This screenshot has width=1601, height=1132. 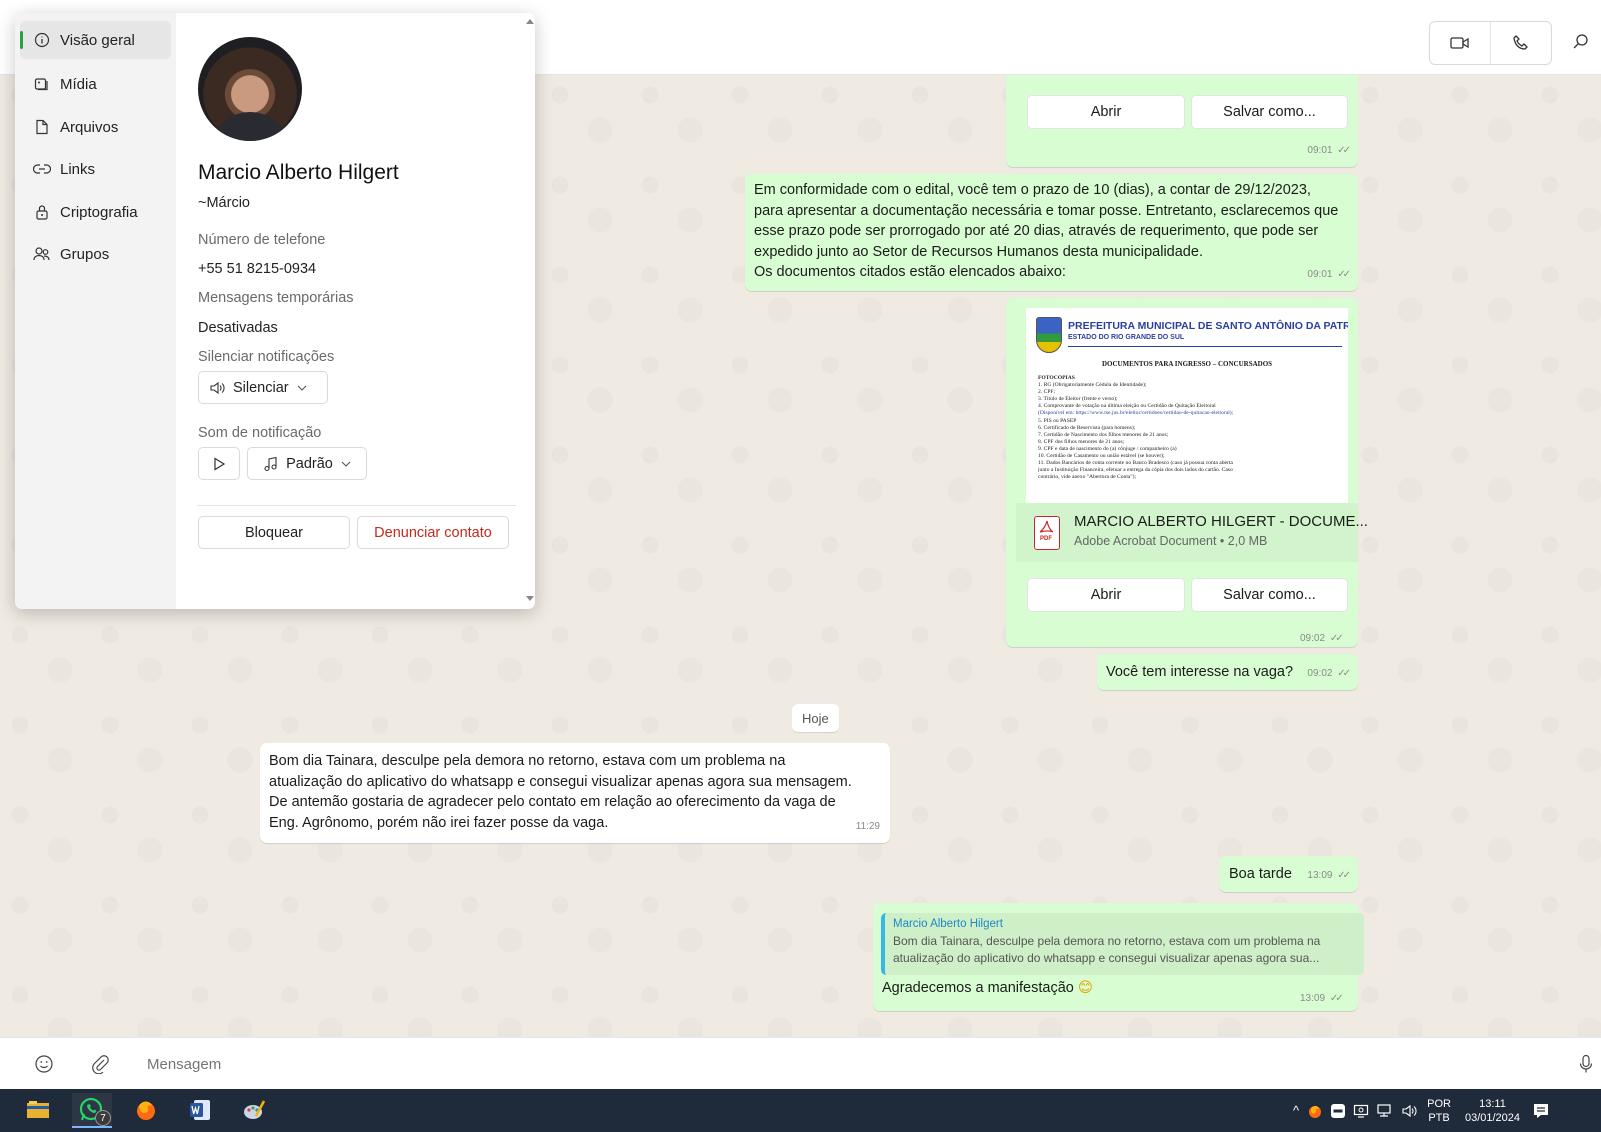 What do you see at coordinates (257, 269) in the screenshot?
I see `phone-number: +55 51 8215-0934` at bounding box center [257, 269].